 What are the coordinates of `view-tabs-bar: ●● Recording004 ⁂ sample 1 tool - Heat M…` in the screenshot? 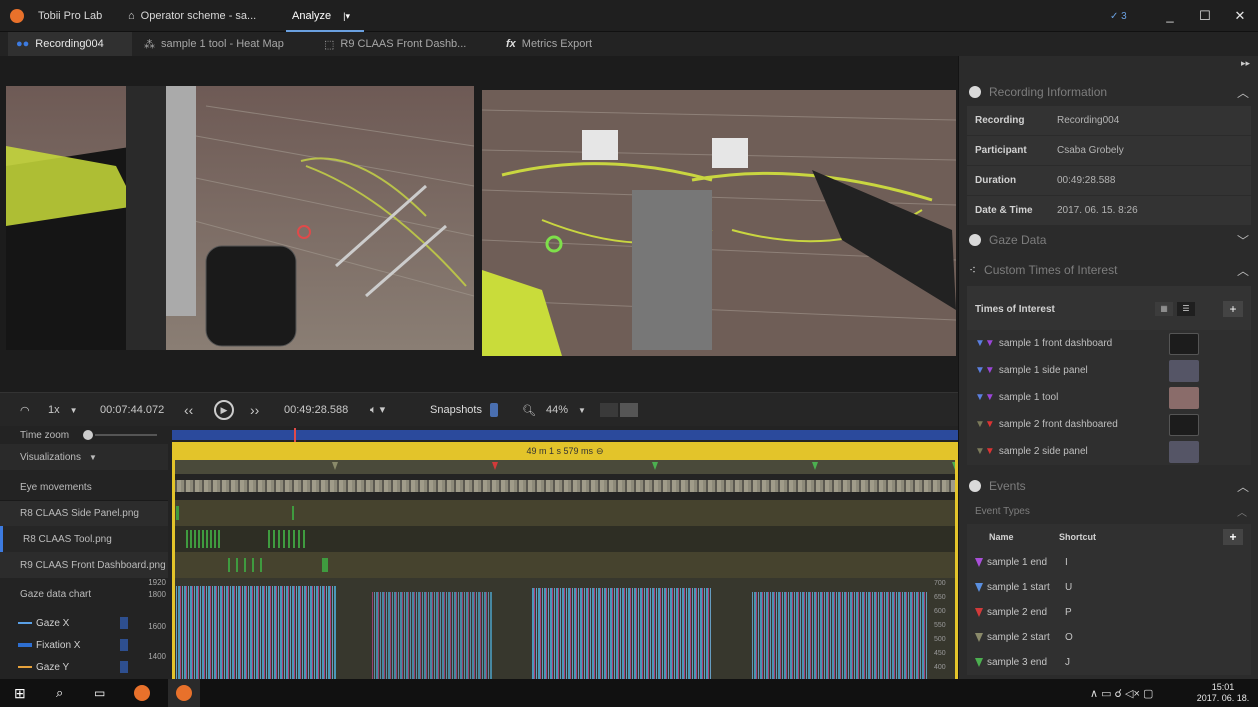 It's located at (629, 44).